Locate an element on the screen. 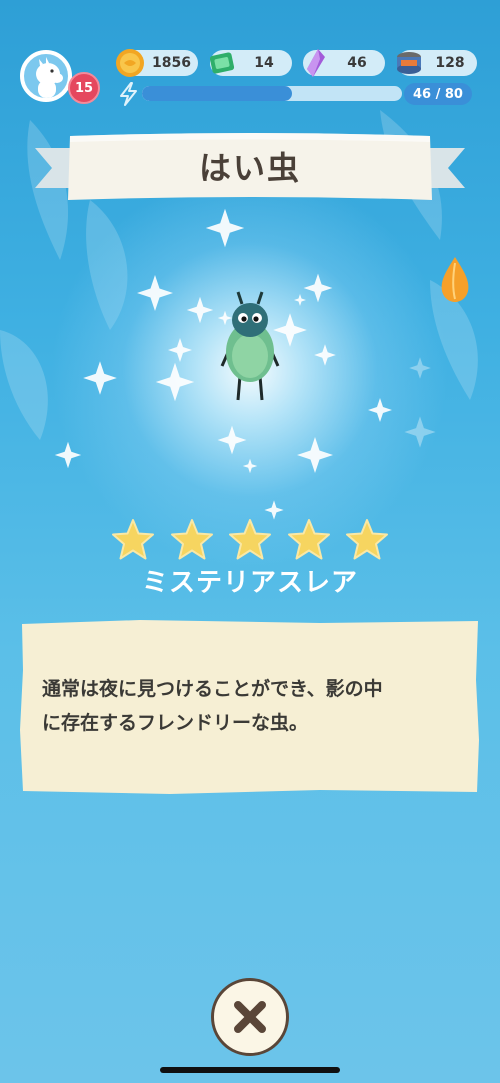 This screenshot has width=500, height=1083. can-count: 128 is located at coordinates (450, 63).